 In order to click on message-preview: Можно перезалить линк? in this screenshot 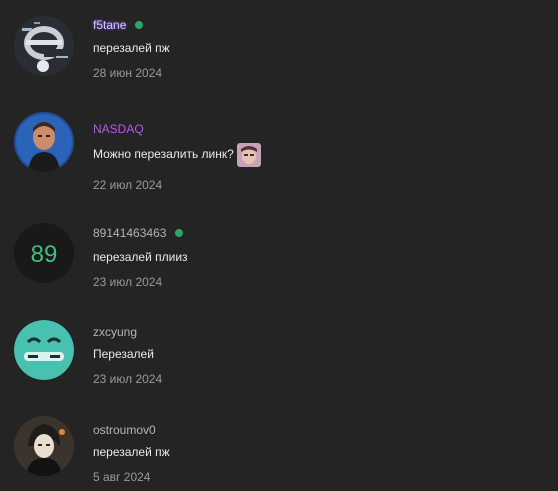, I will do `click(177, 155)`.